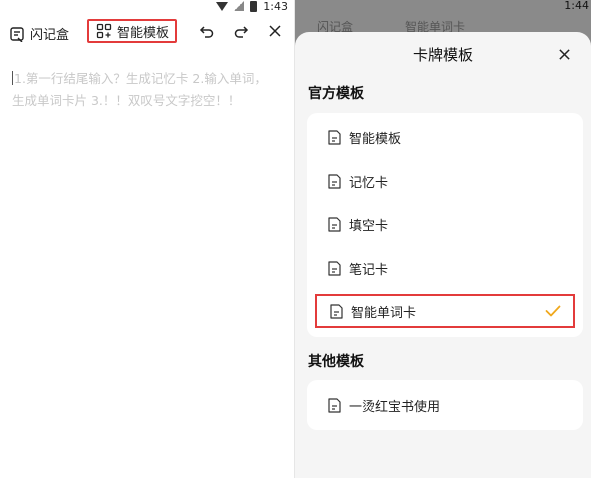 Image resolution: width=591 pixels, height=478 pixels. What do you see at coordinates (50, 35) in the screenshot?
I see `flash-box-label: 闪记盒` at bounding box center [50, 35].